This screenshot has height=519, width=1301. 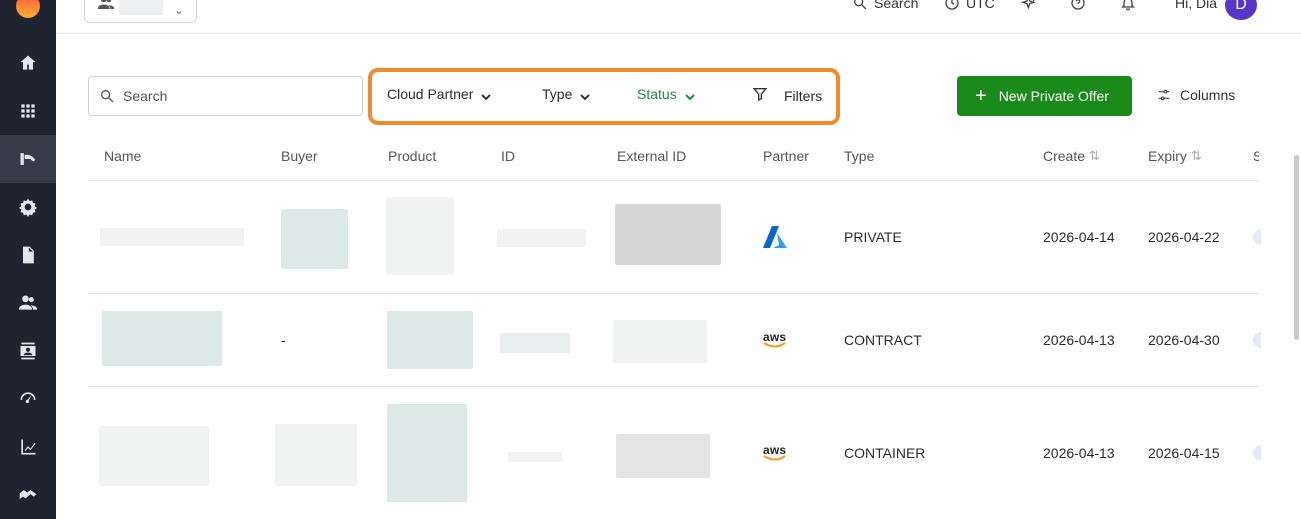 What do you see at coordinates (980, 5) in the screenshot?
I see `timezone-label: UTC` at bounding box center [980, 5].